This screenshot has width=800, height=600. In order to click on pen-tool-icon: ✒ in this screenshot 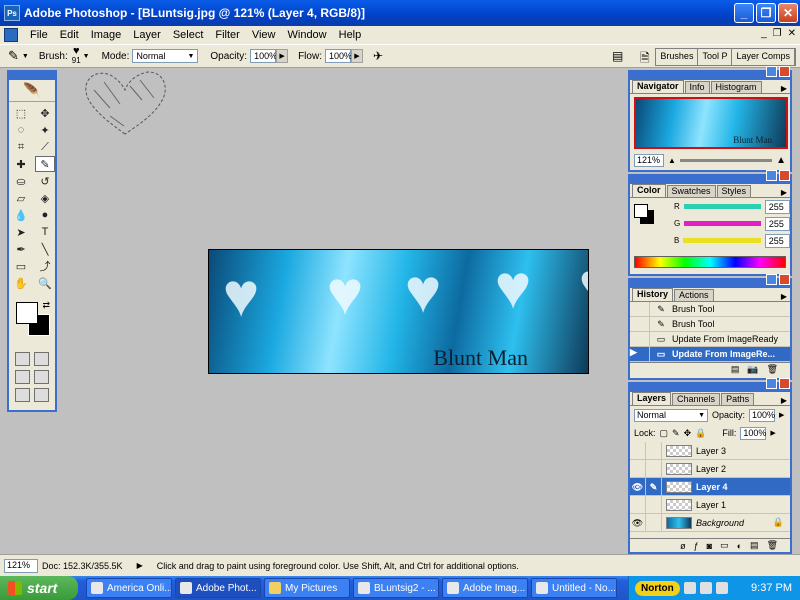, I will do `click(21, 249)`.